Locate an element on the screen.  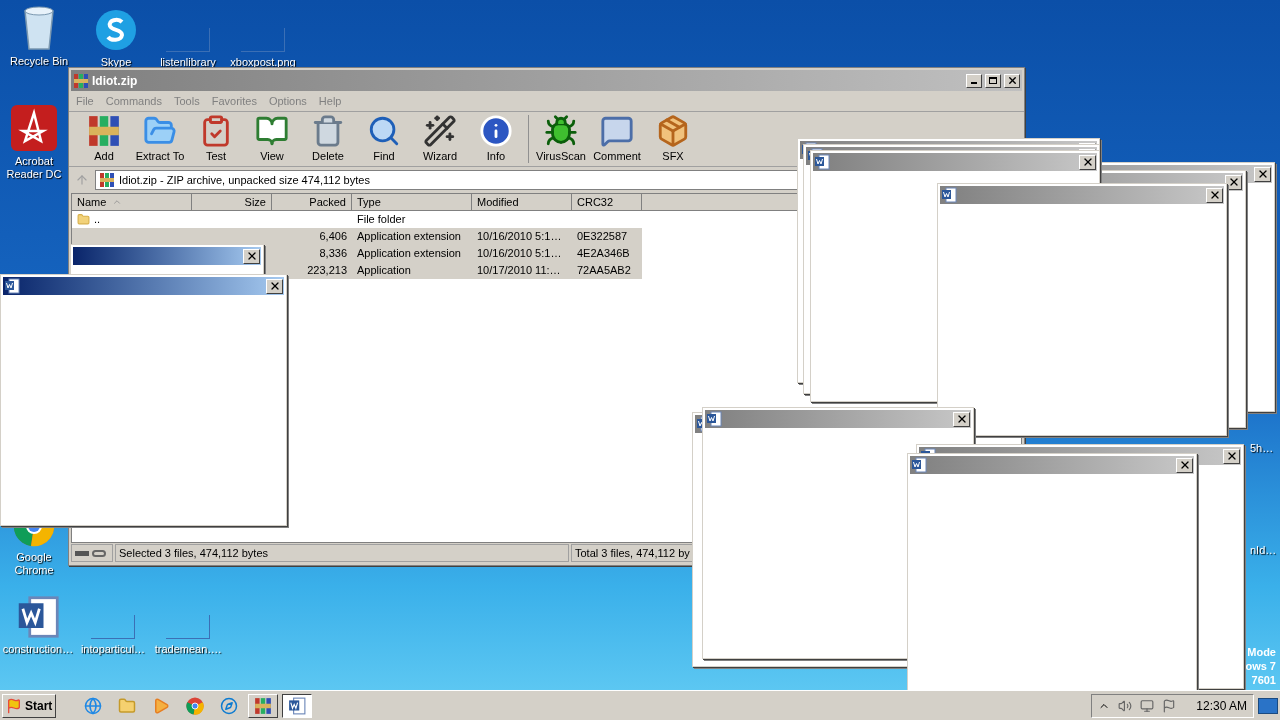
test-mode-text: 7601 is located at coordinates (1263, 680).